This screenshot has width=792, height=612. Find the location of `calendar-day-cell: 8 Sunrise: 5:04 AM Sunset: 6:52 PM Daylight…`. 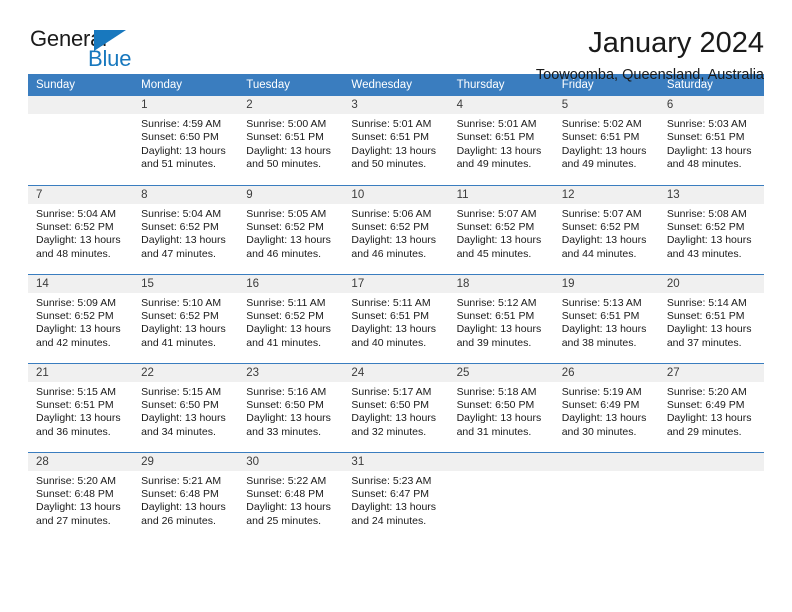

calendar-day-cell: 8 Sunrise: 5:04 AM Sunset: 6:52 PM Daylight… is located at coordinates (186, 229).